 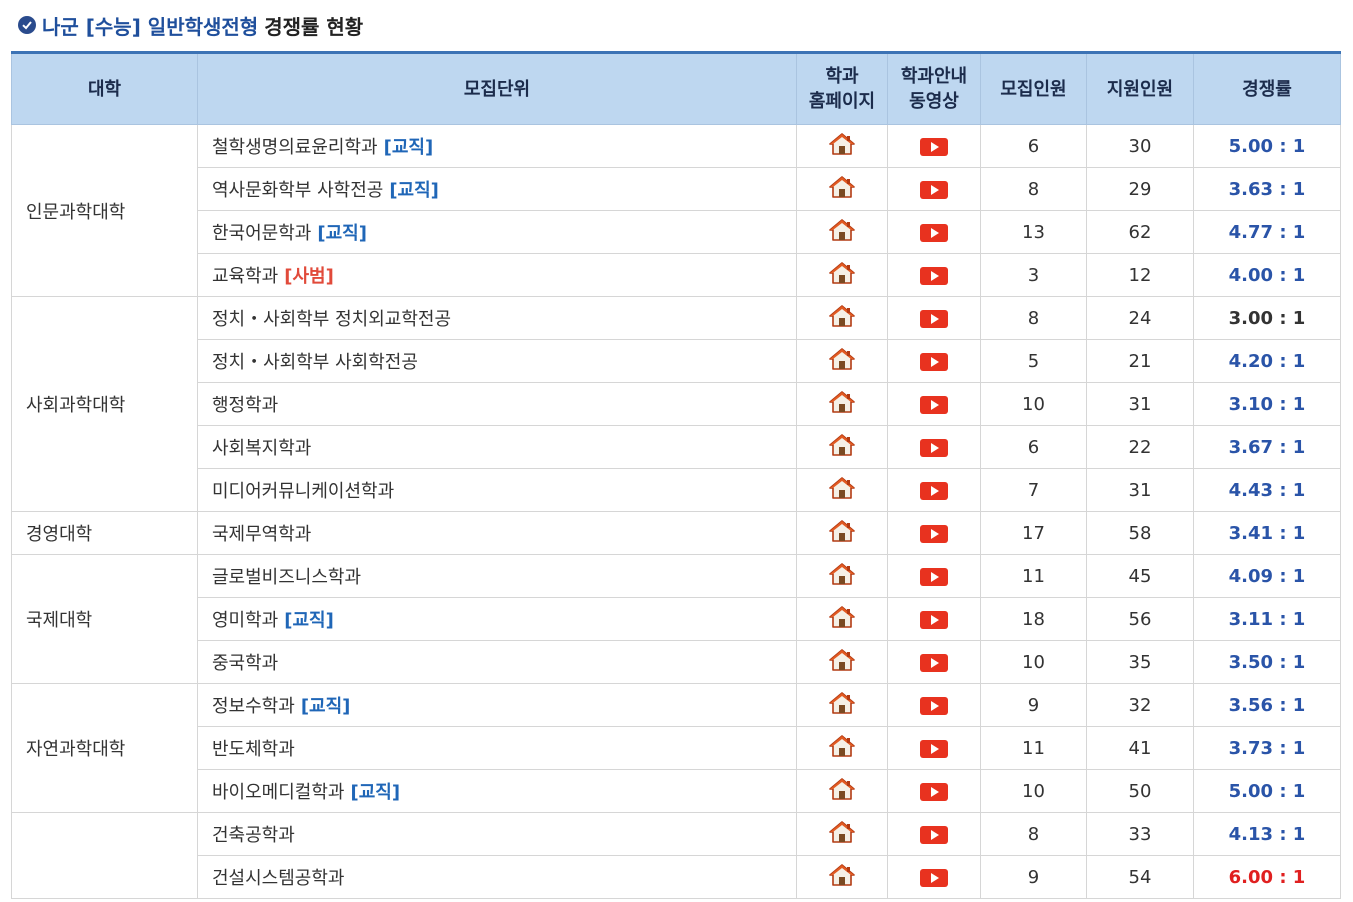 I want to click on dept-name: 건축공학과, so click(x=253, y=835).